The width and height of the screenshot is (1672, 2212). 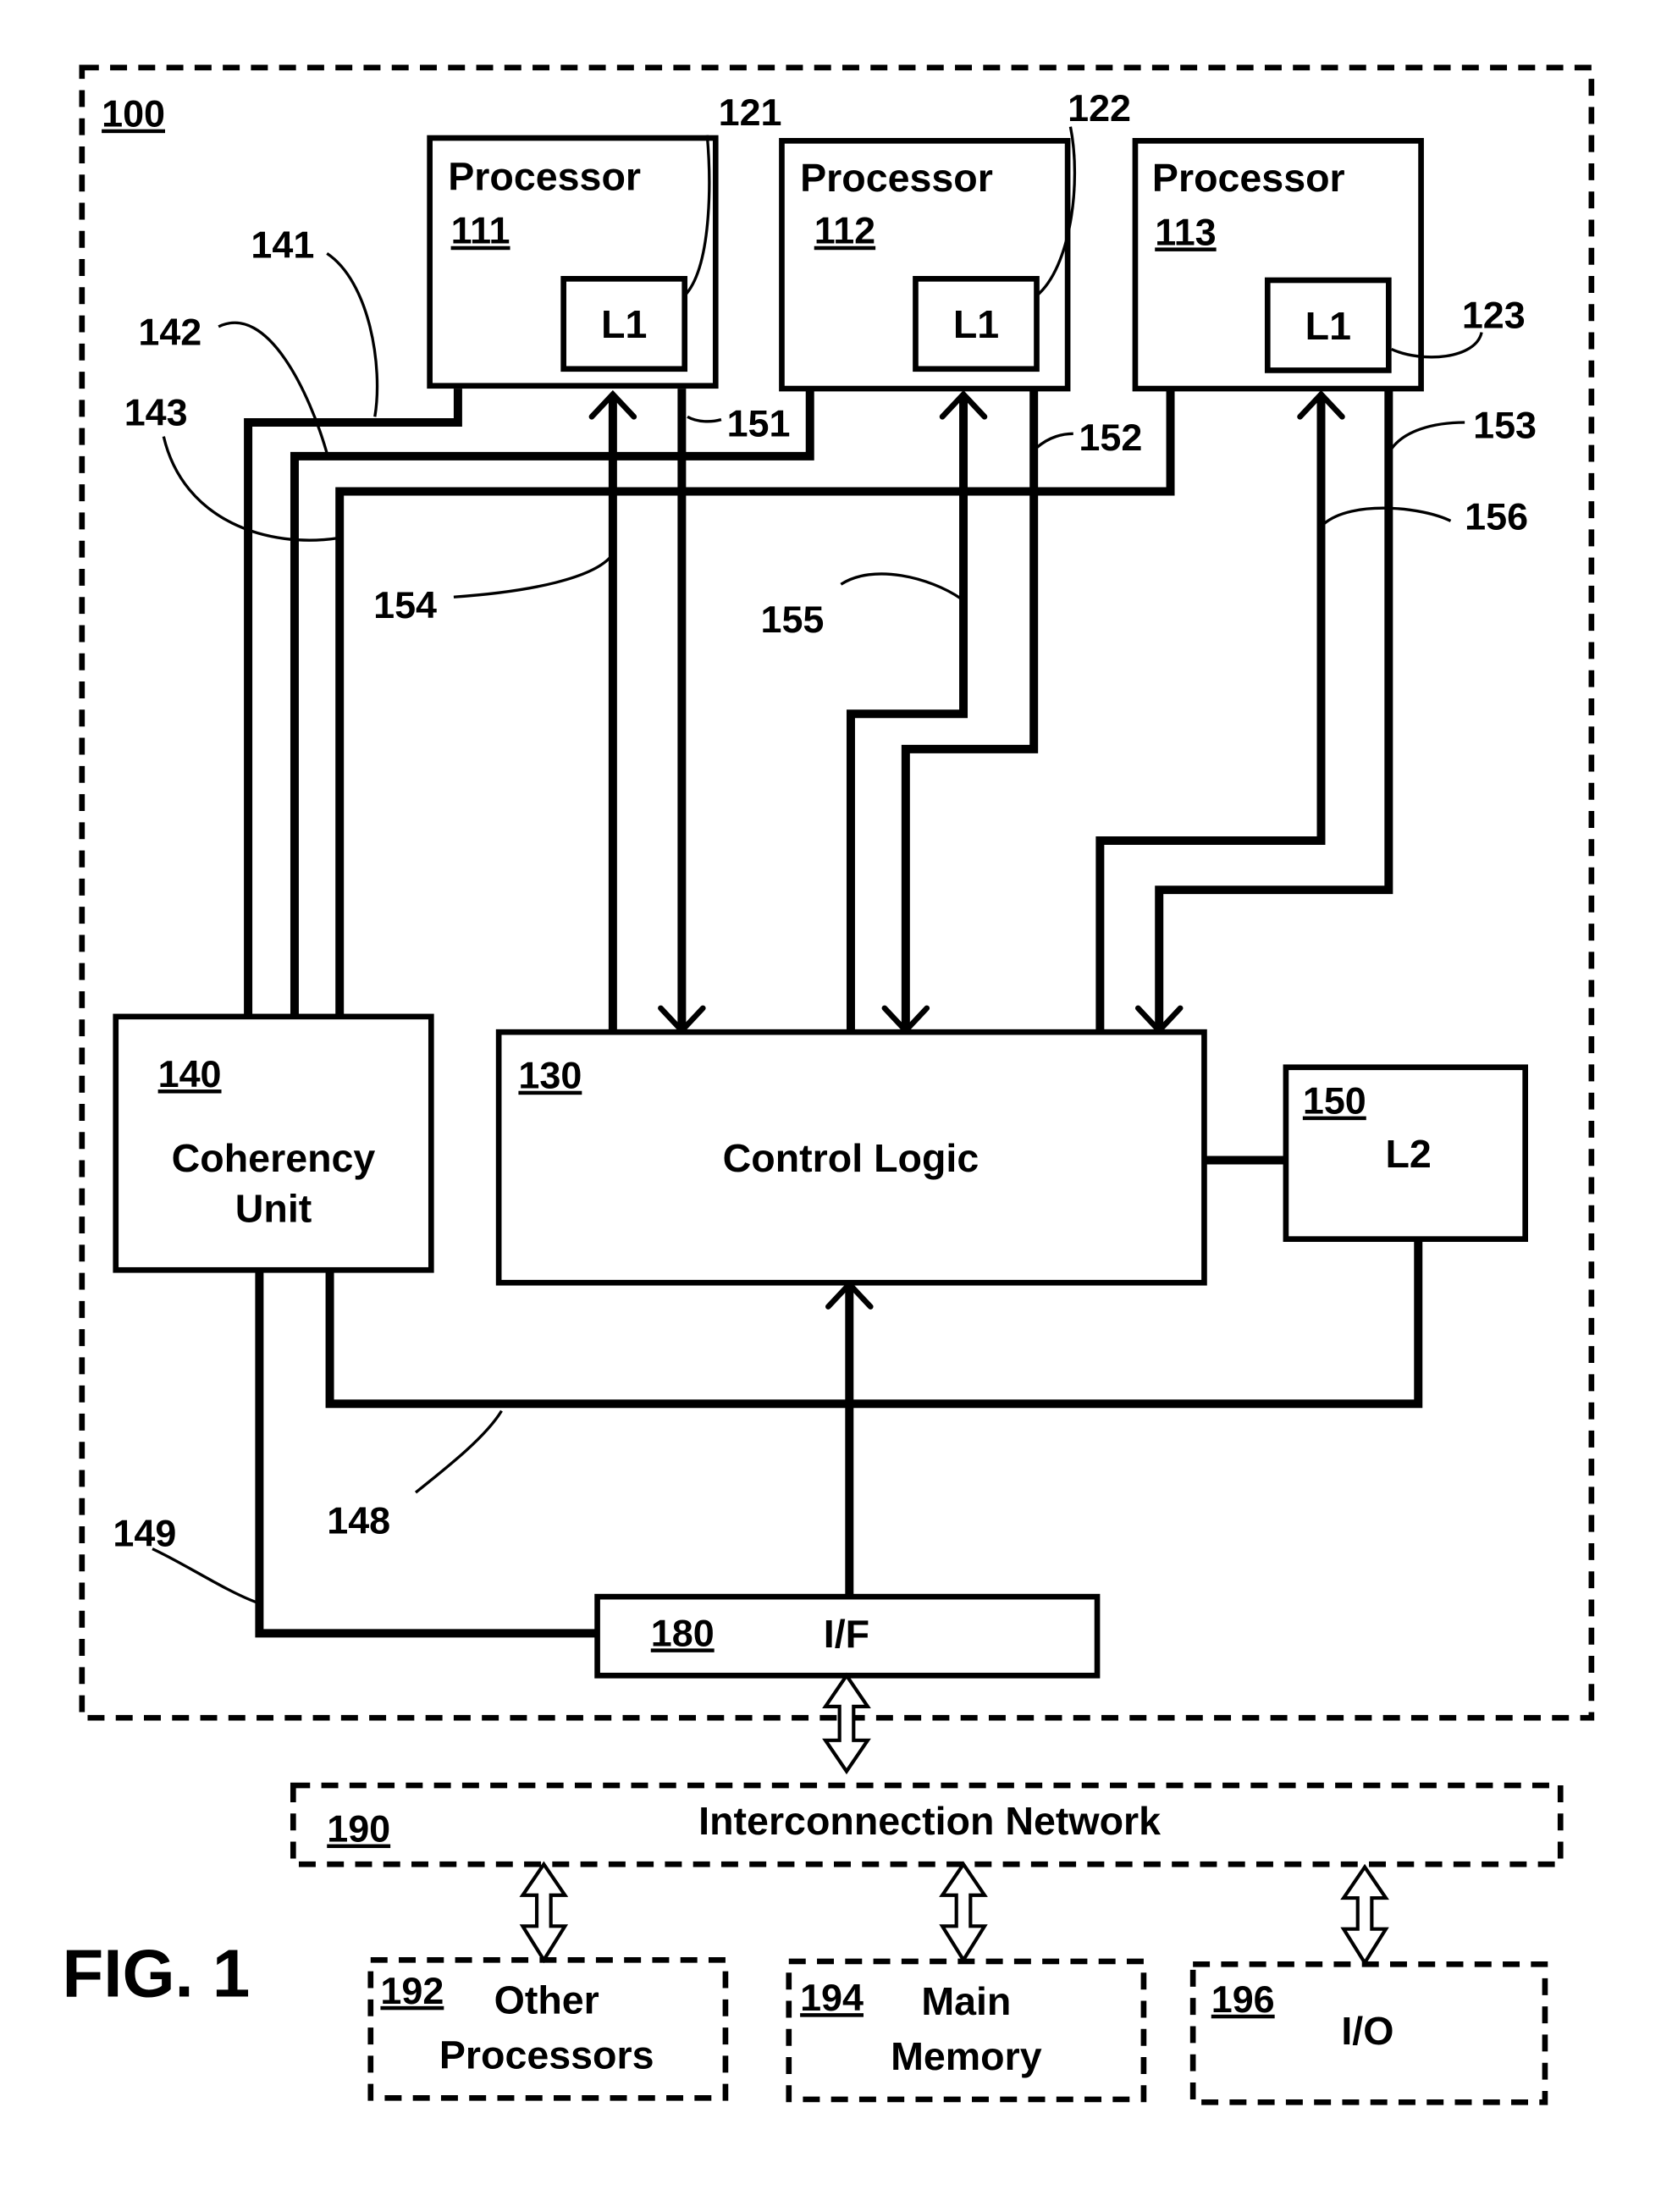 I want to click on control-logic-ref: 130, so click(x=550, y=1075).